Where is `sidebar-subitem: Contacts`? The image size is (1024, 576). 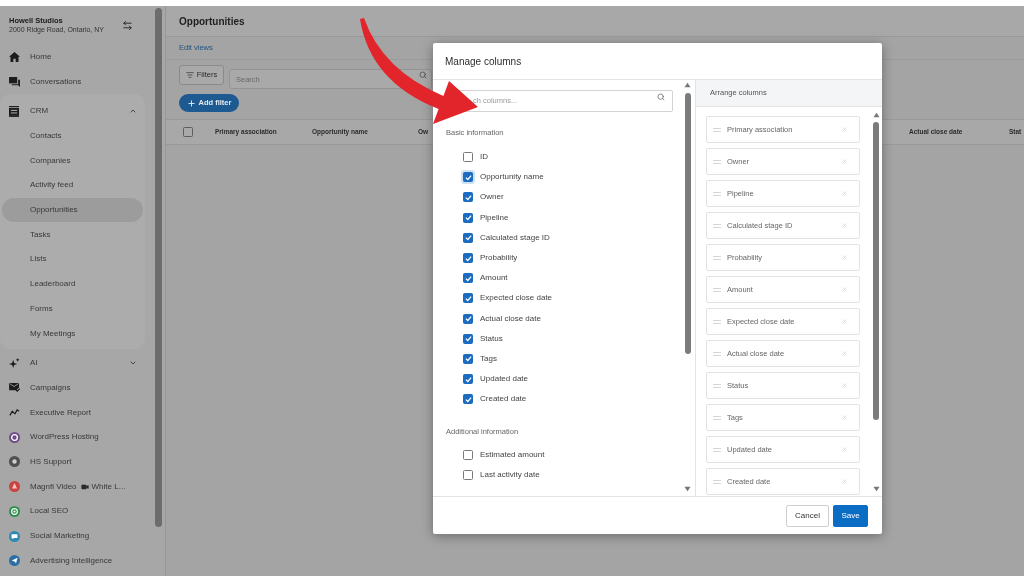
sidebar-subitem: Contacts is located at coordinates (72, 136).